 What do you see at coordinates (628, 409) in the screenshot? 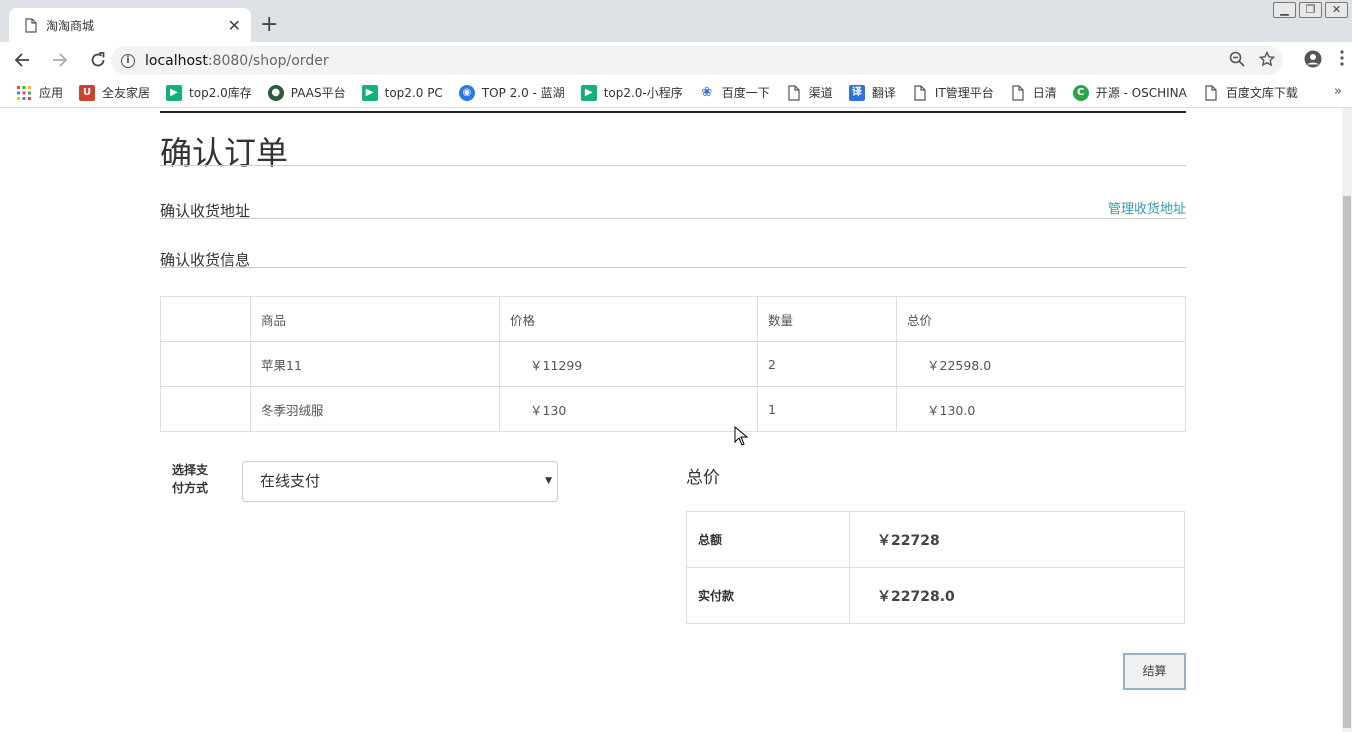
I see `product-price: ￥130` at bounding box center [628, 409].